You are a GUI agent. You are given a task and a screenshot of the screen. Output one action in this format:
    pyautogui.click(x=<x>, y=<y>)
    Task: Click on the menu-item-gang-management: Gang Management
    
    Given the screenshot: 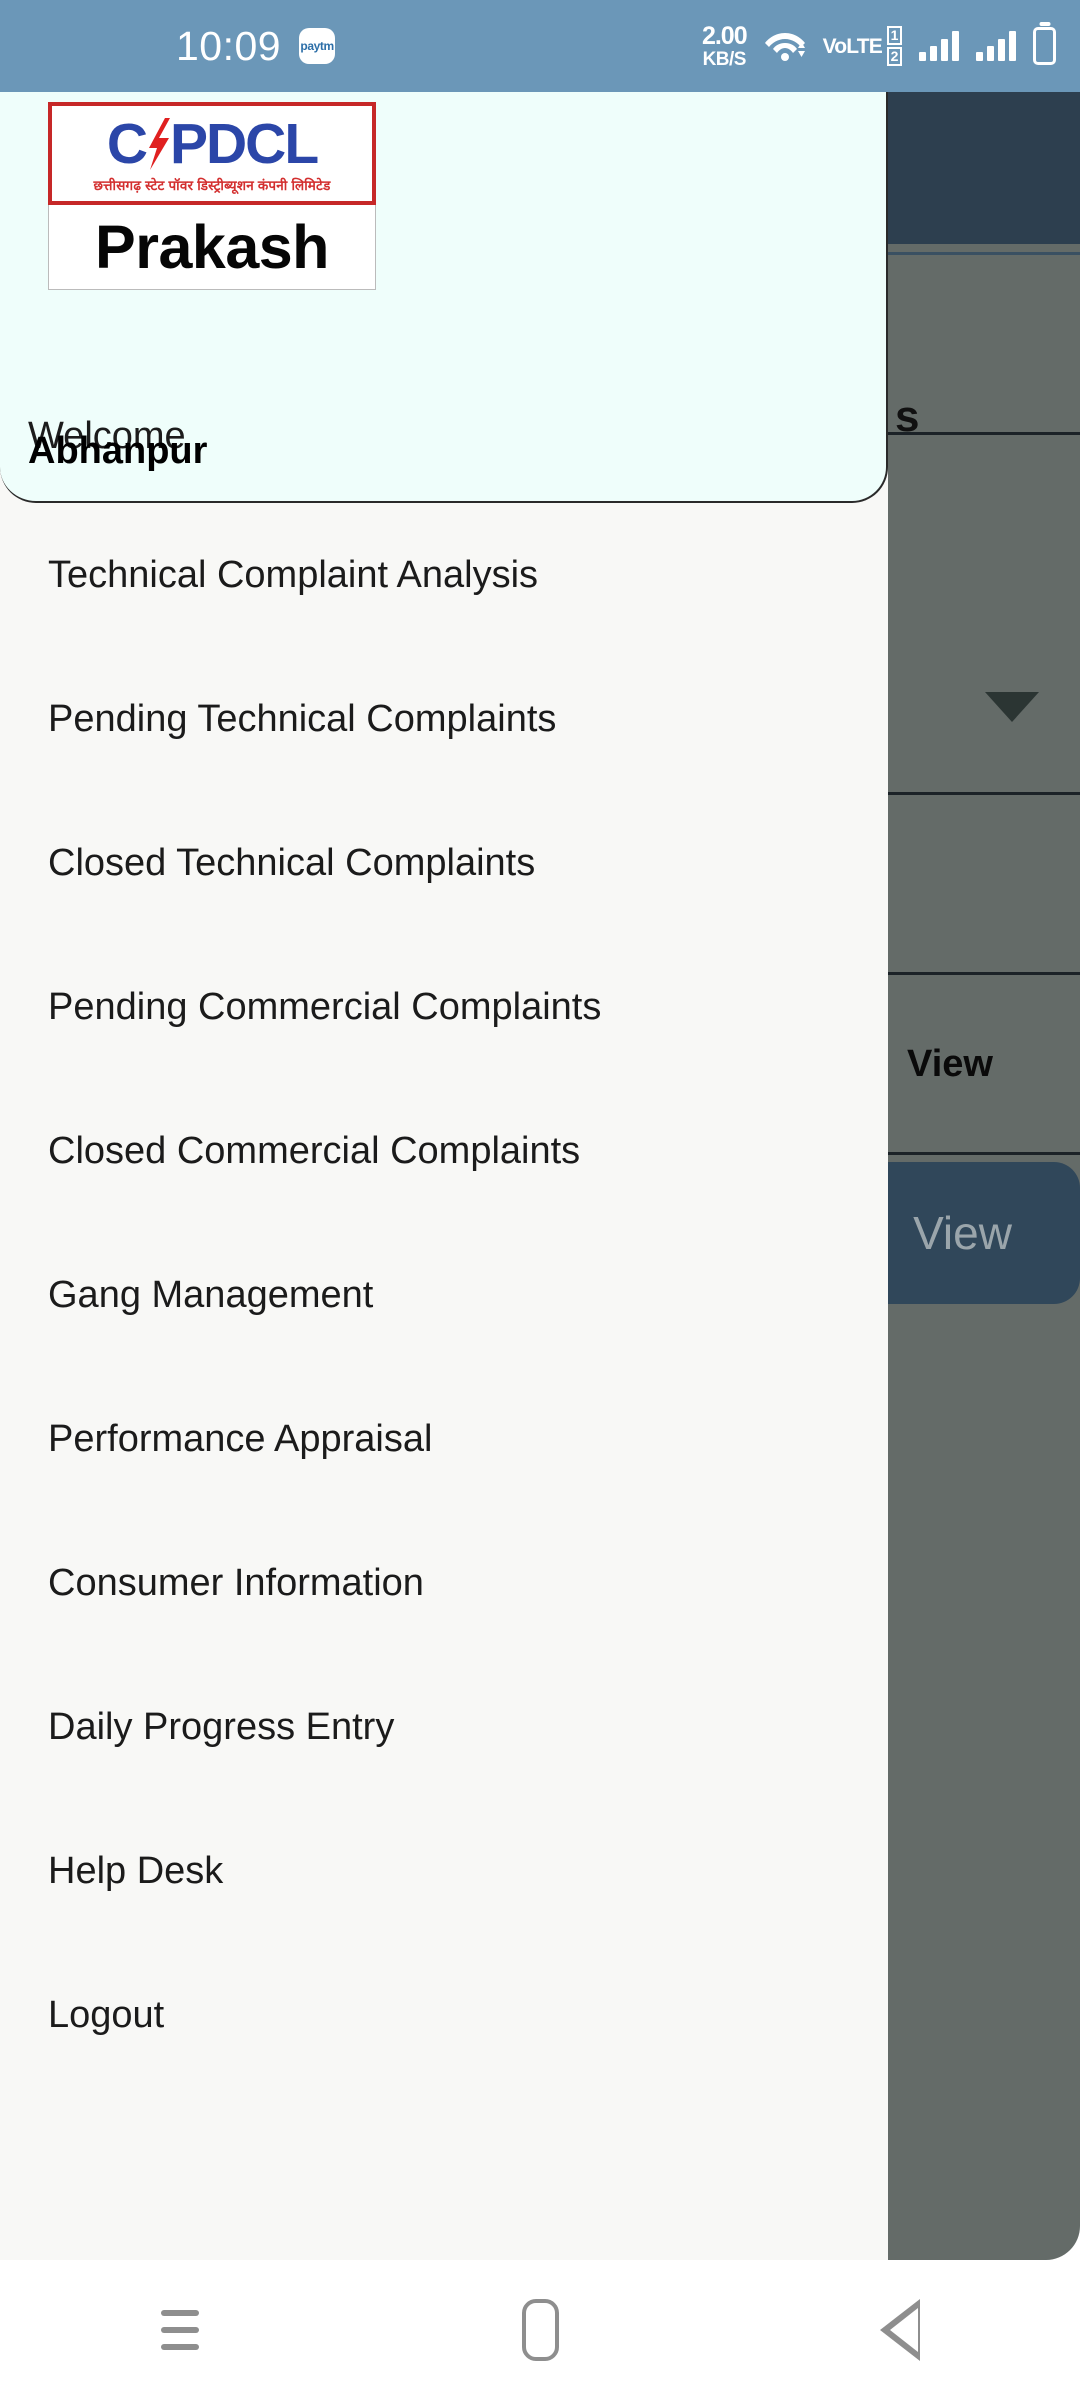 What is the action you would take?
    pyautogui.click(x=444, y=1295)
    